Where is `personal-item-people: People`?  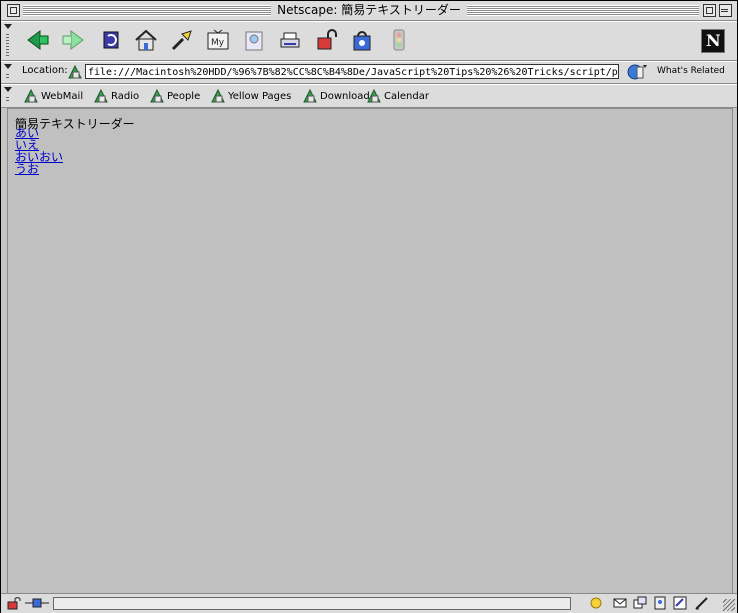 personal-item-people: People is located at coordinates (174, 96).